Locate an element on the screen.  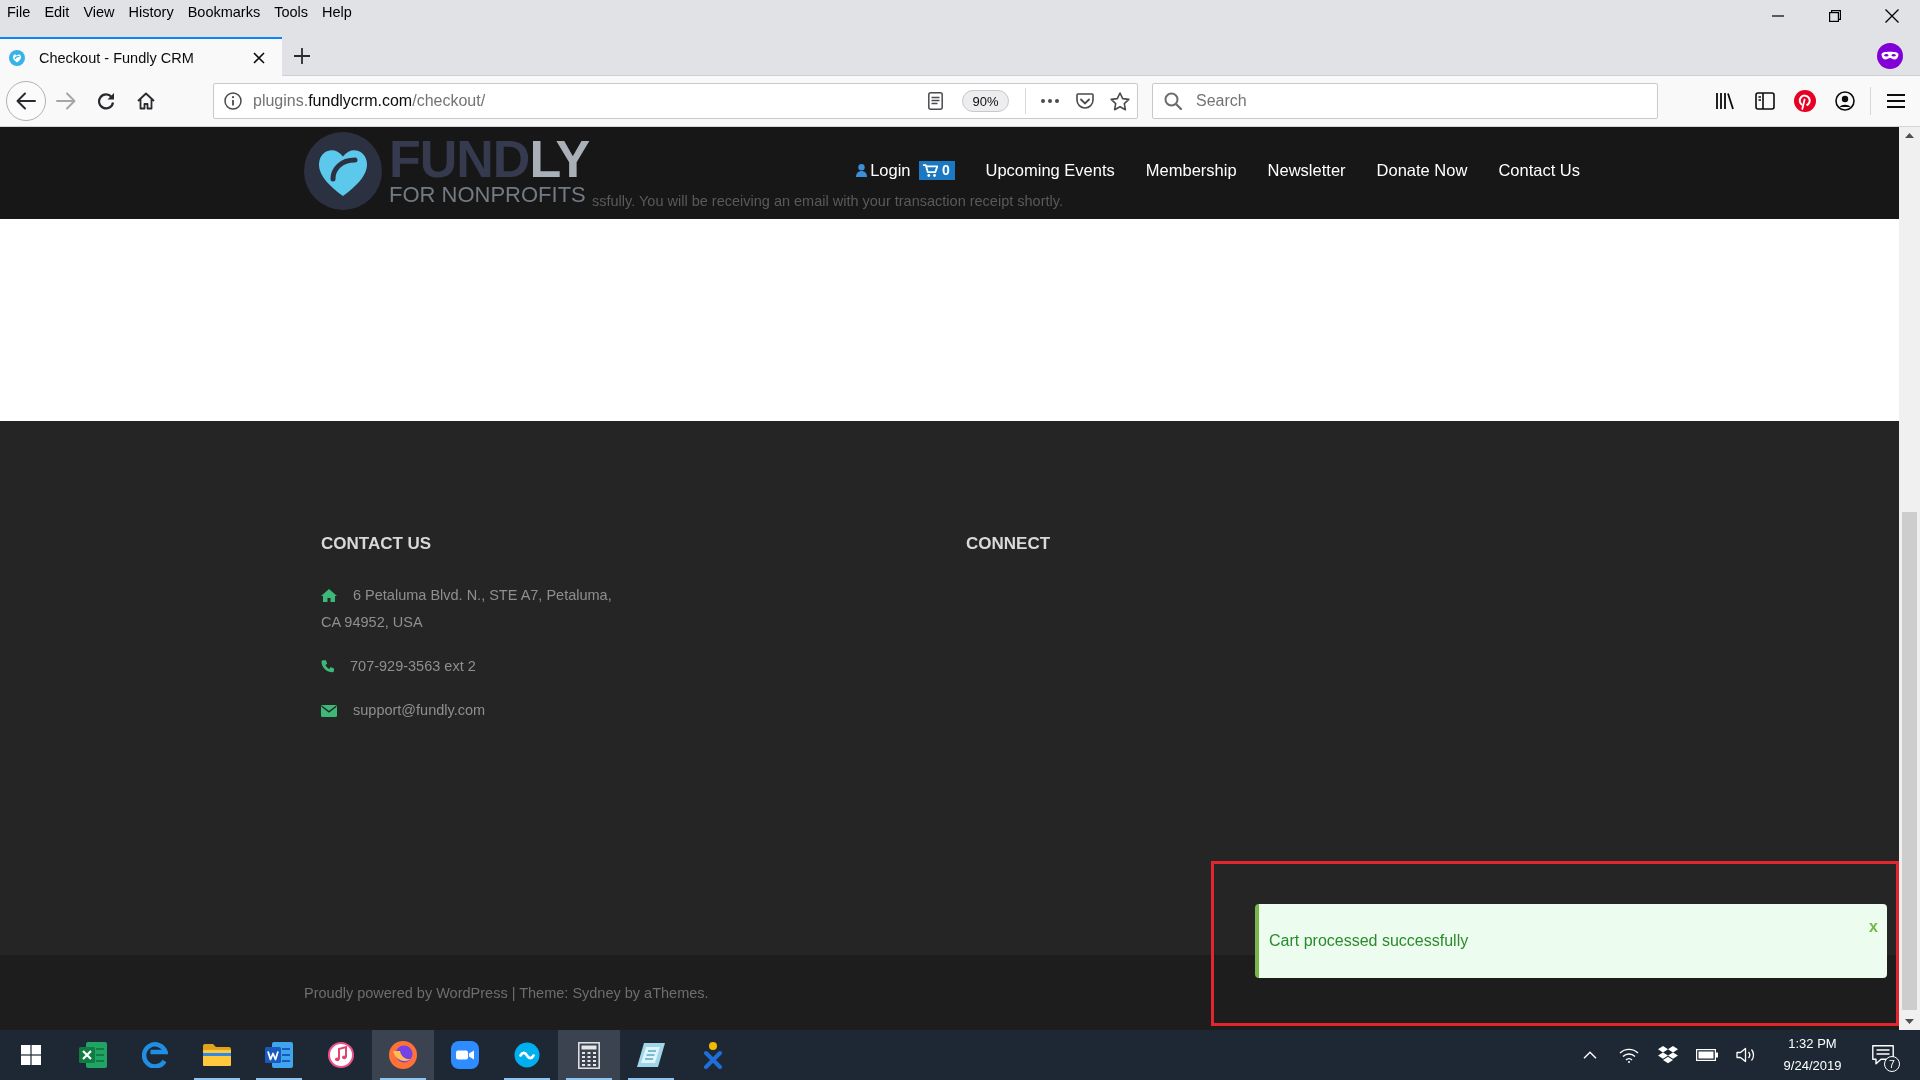
mask-icon is located at coordinates (1890, 56).